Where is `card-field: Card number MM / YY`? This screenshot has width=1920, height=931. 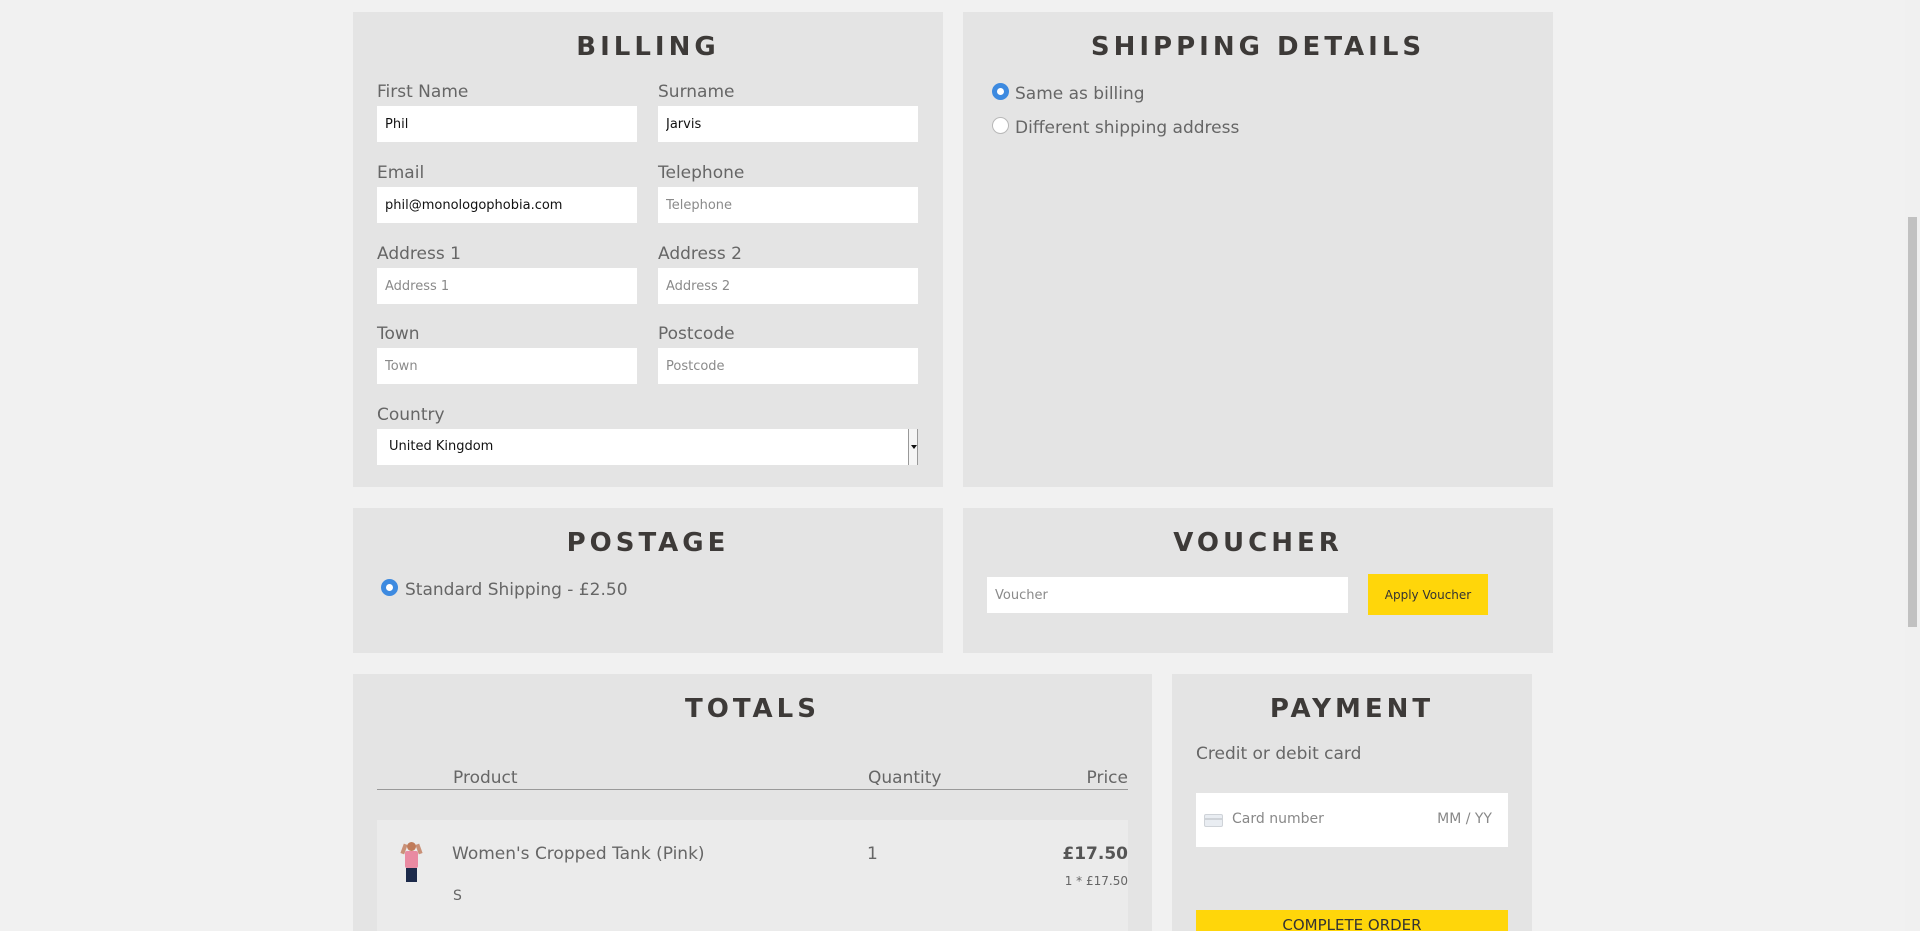
card-field: Card number MM / YY is located at coordinates (1352, 820).